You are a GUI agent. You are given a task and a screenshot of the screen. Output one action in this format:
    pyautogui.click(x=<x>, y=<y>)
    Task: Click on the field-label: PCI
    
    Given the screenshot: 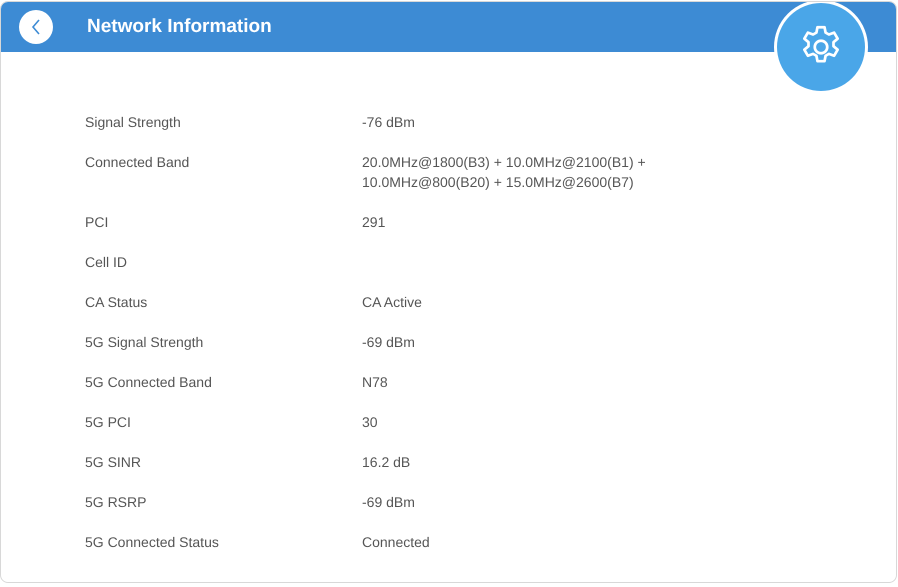 What is the action you would take?
    pyautogui.click(x=97, y=222)
    